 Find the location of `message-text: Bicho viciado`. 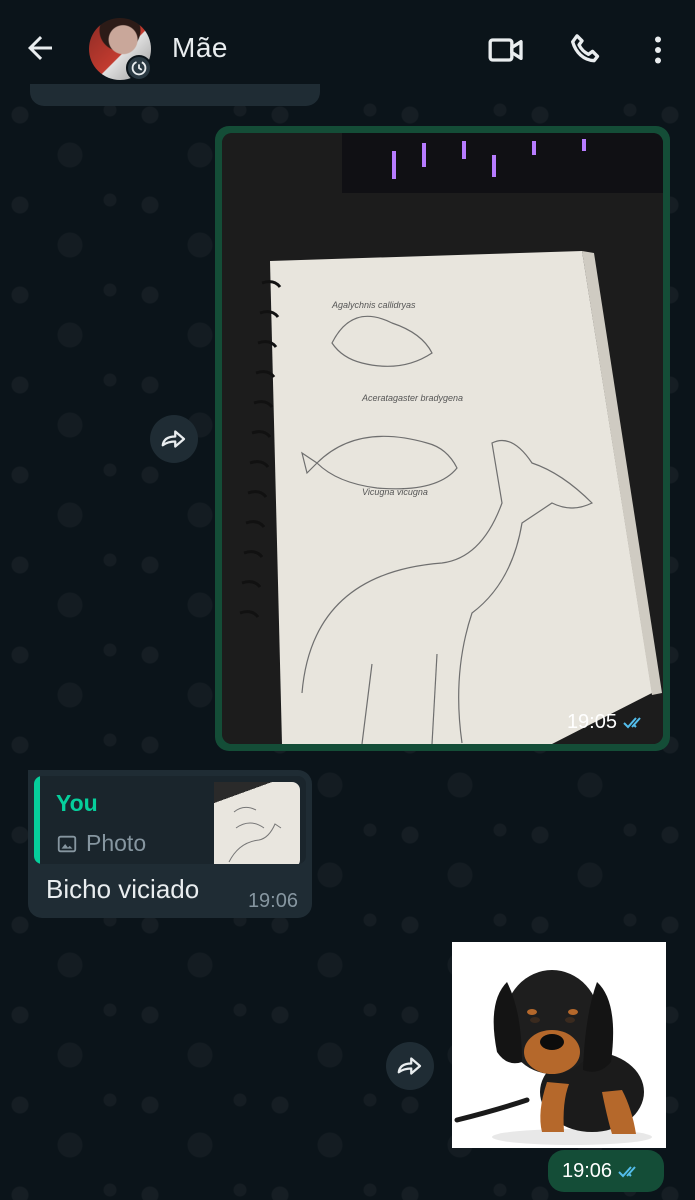

message-text: Bicho viciado is located at coordinates (123, 889).